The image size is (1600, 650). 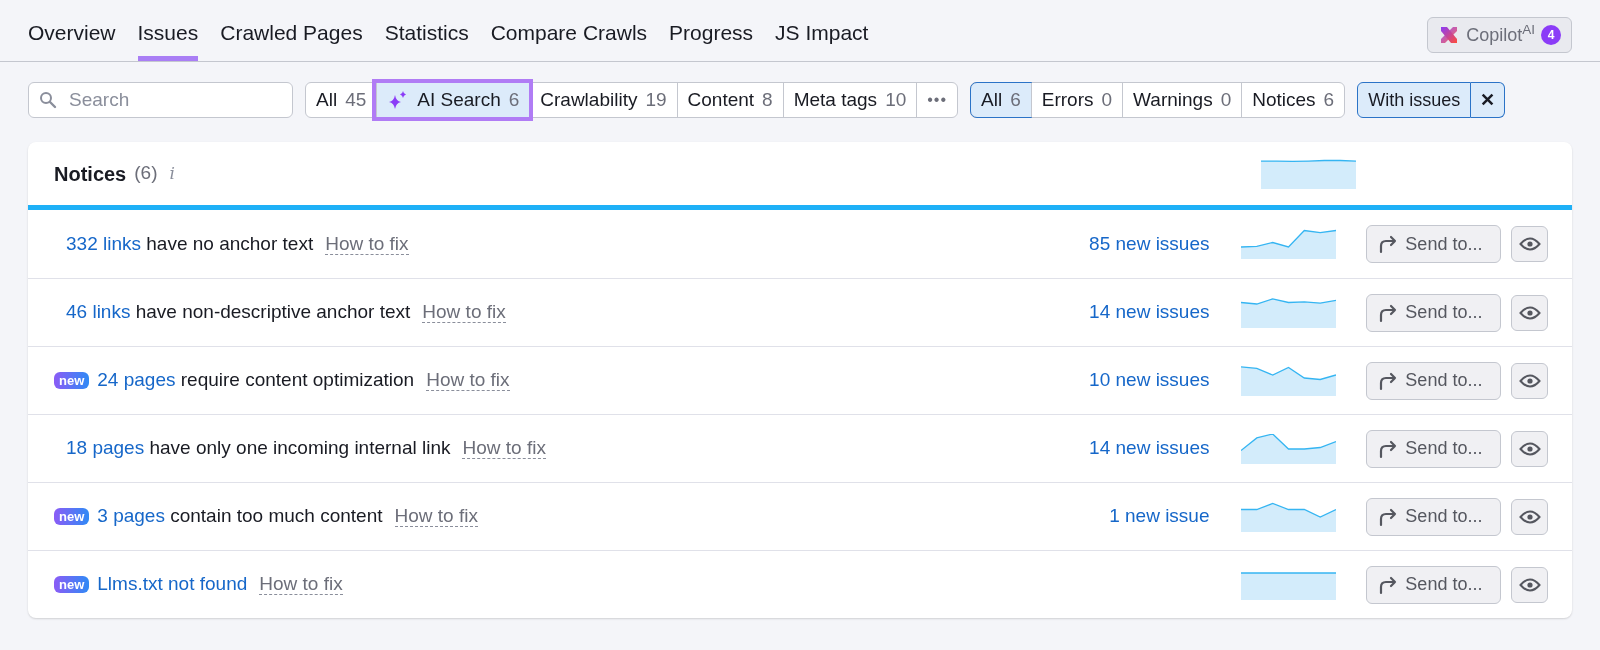 What do you see at coordinates (1182, 100) in the screenshot?
I see `filter-tab: Warnings 0` at bounding box center [1182, 100].